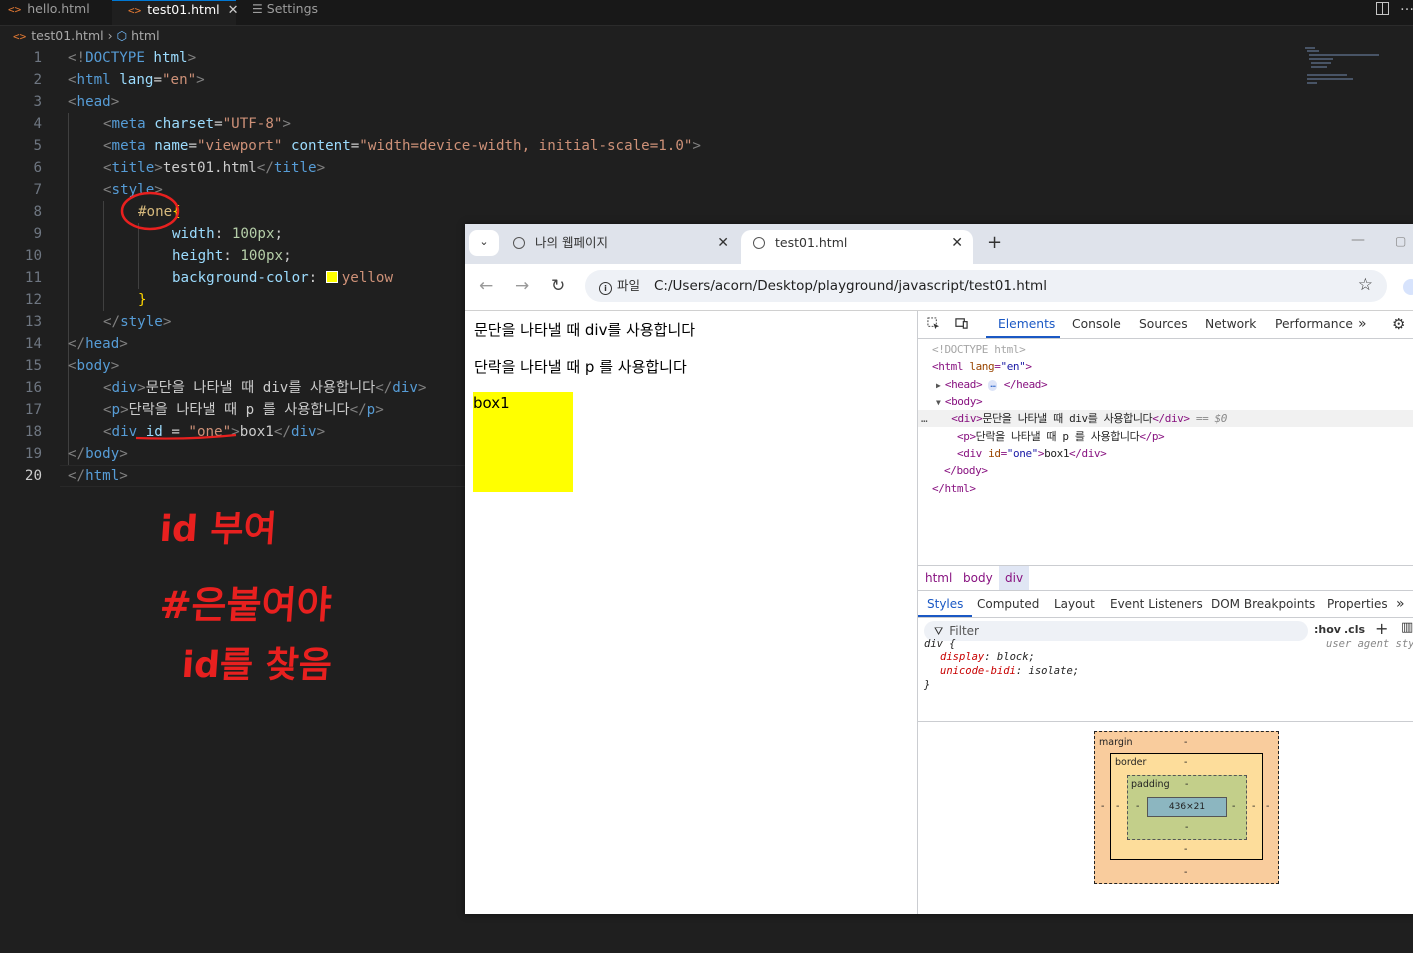 The height and width of the screenshot is (953, 1413). Describe the element at coordinates (1267, 806) in the screenshot. I see `margin-right-value: -` at that location.